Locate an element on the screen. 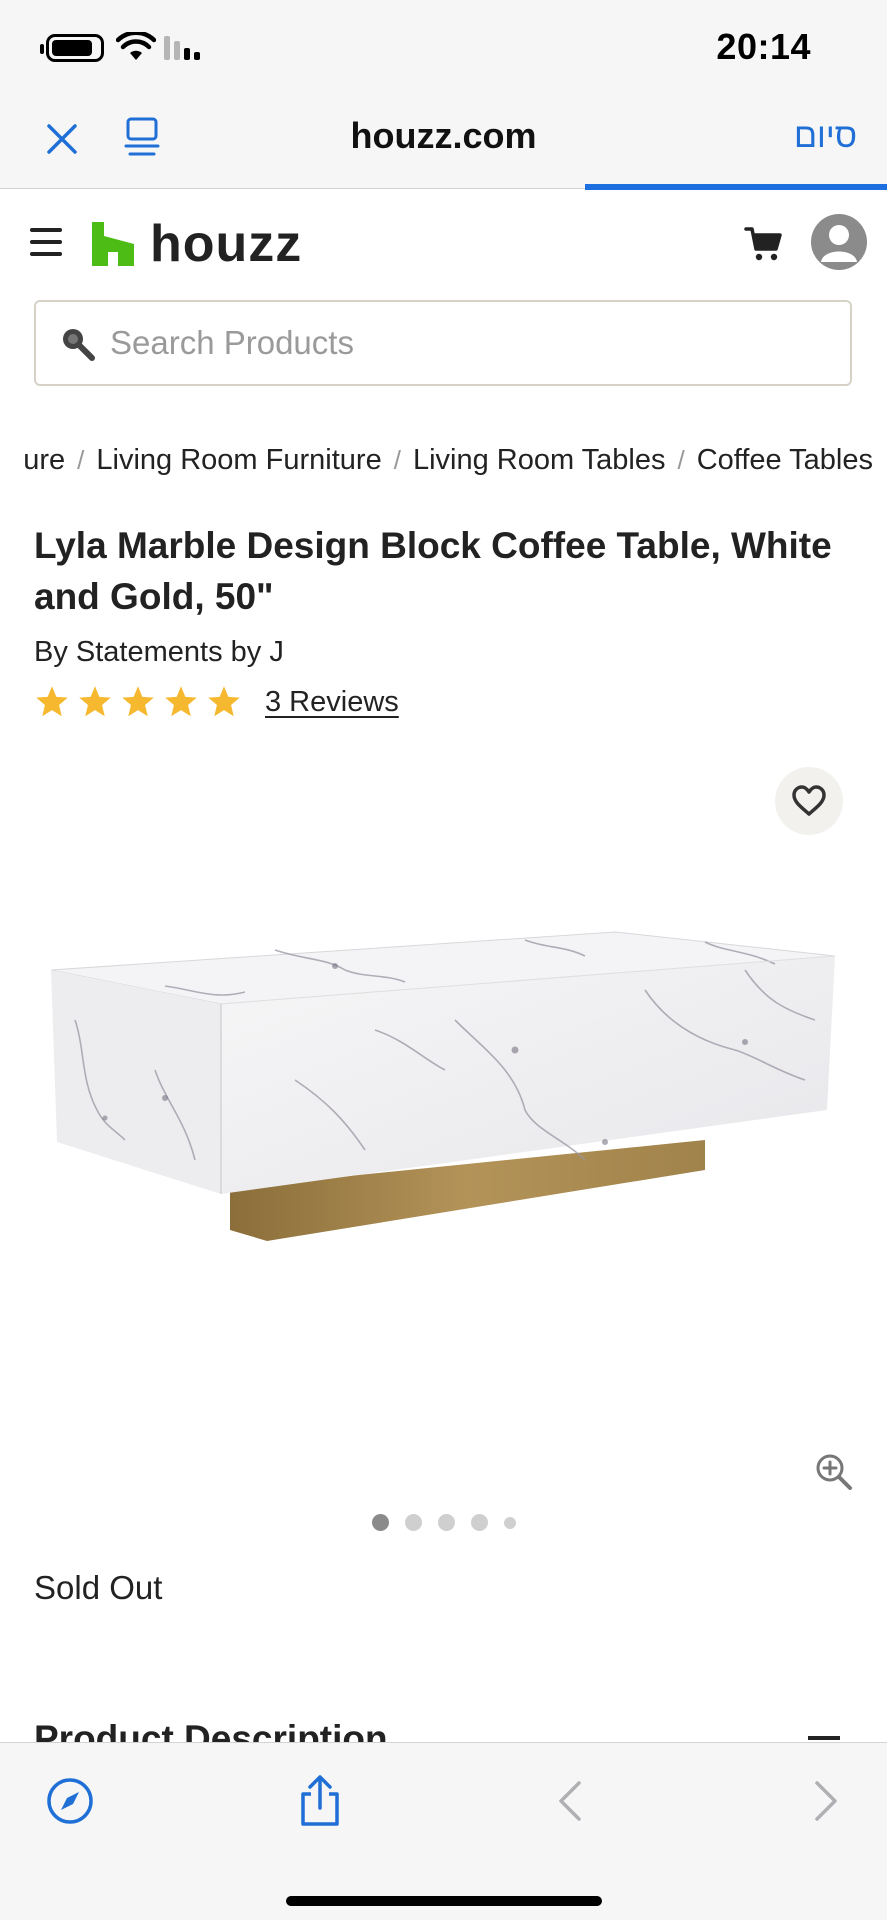 The image size is (887, 1920). cellular-signal-icon is located at coordinates (182, 48).